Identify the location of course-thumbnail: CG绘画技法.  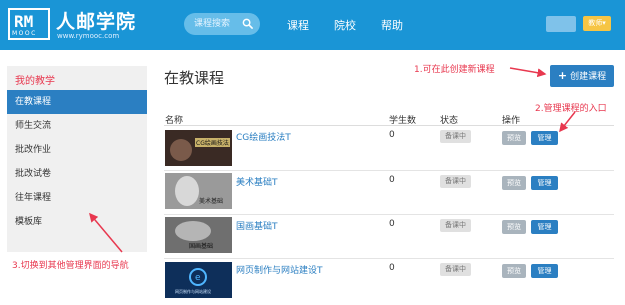
(198, 148).